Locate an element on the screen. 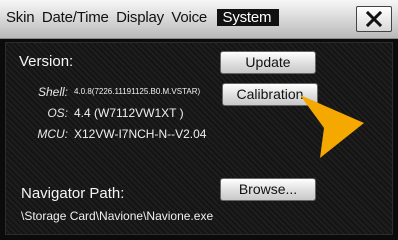 Image resolution: width=398 pixels, height=240 pixels. tab-bar: Skin Date/Time Display Voice System is located at coordinates (144, 18).